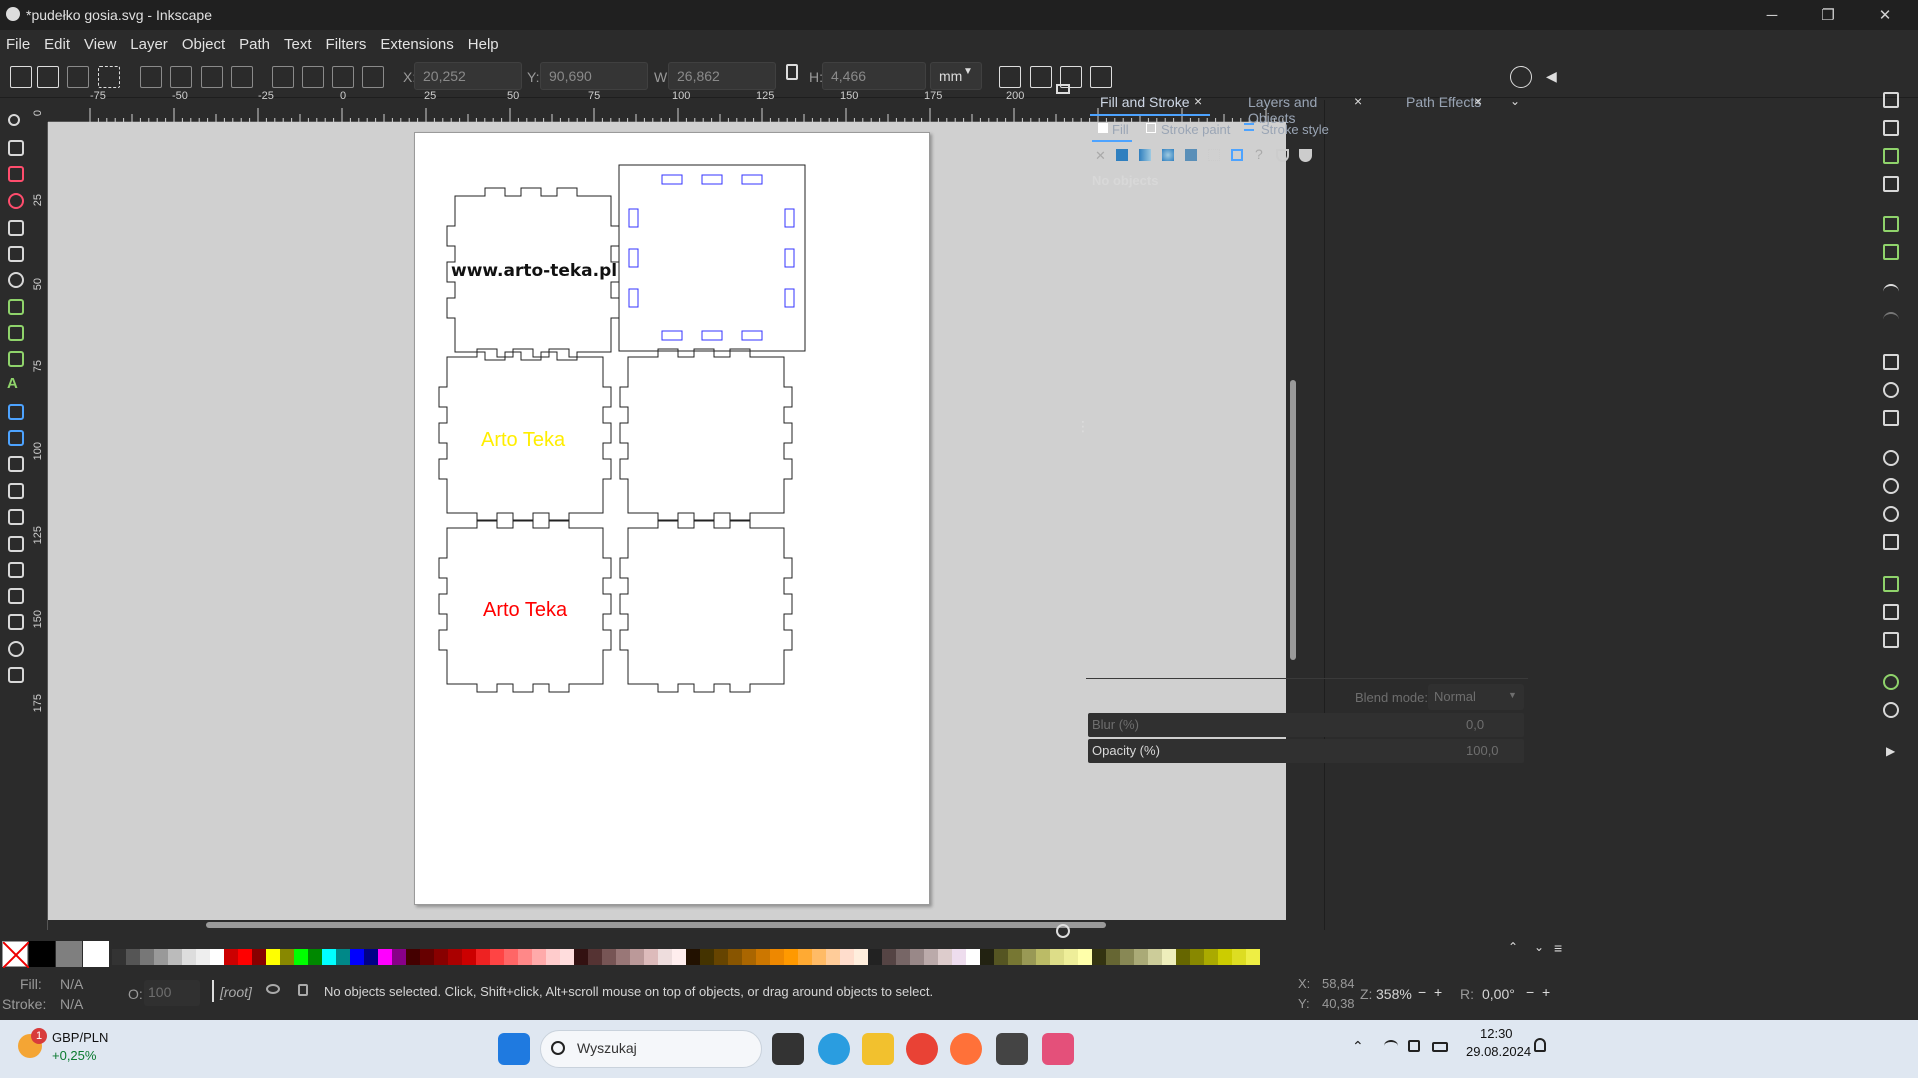 The height and width of the screenshot is (1078, 1918). I want to click on tab-layers-and-objects: Layers and Objects ×, so click(1299, 107).